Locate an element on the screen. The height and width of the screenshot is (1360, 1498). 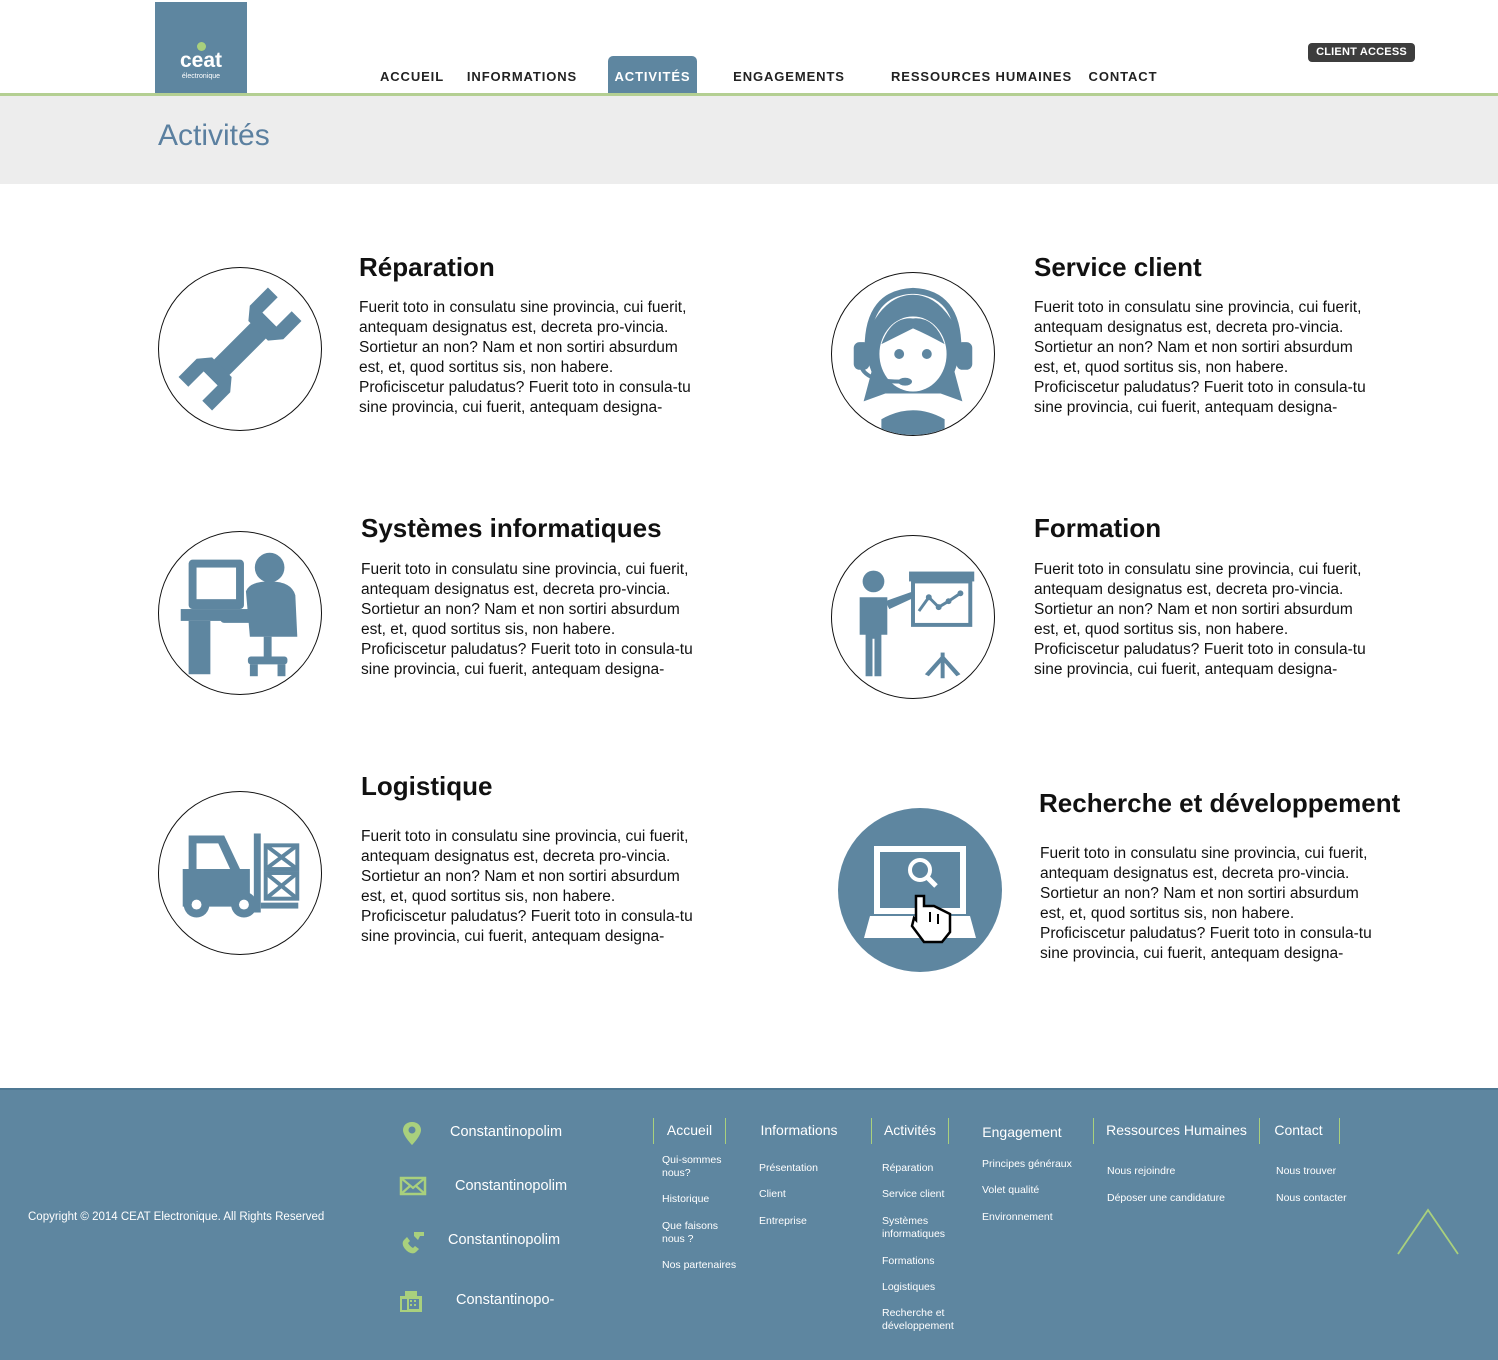
footer-heading-ressources-humaines: Ressources Humaines is located at coordinates (1176, 1131).